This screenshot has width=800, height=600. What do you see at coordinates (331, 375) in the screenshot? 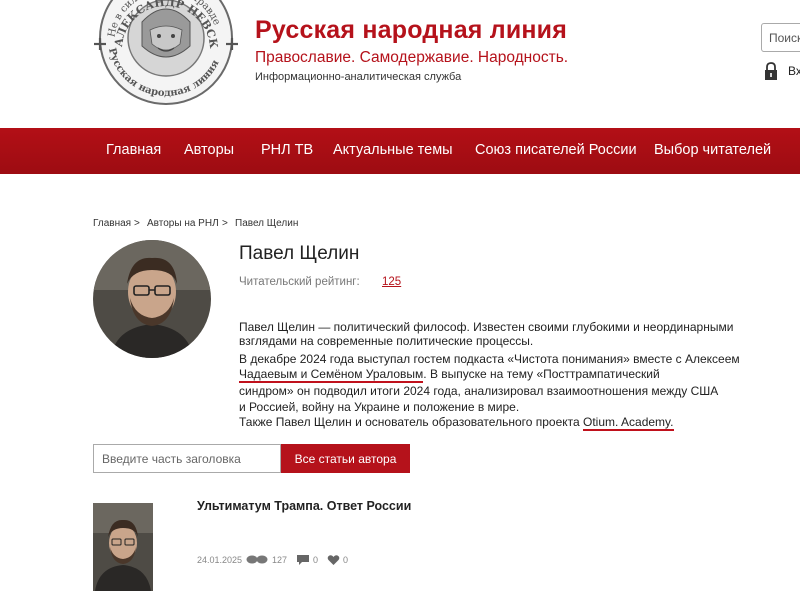
I see `bio-link-guests: Чадаевым и Семёном Ураловым` at bounding box center [331, 375].